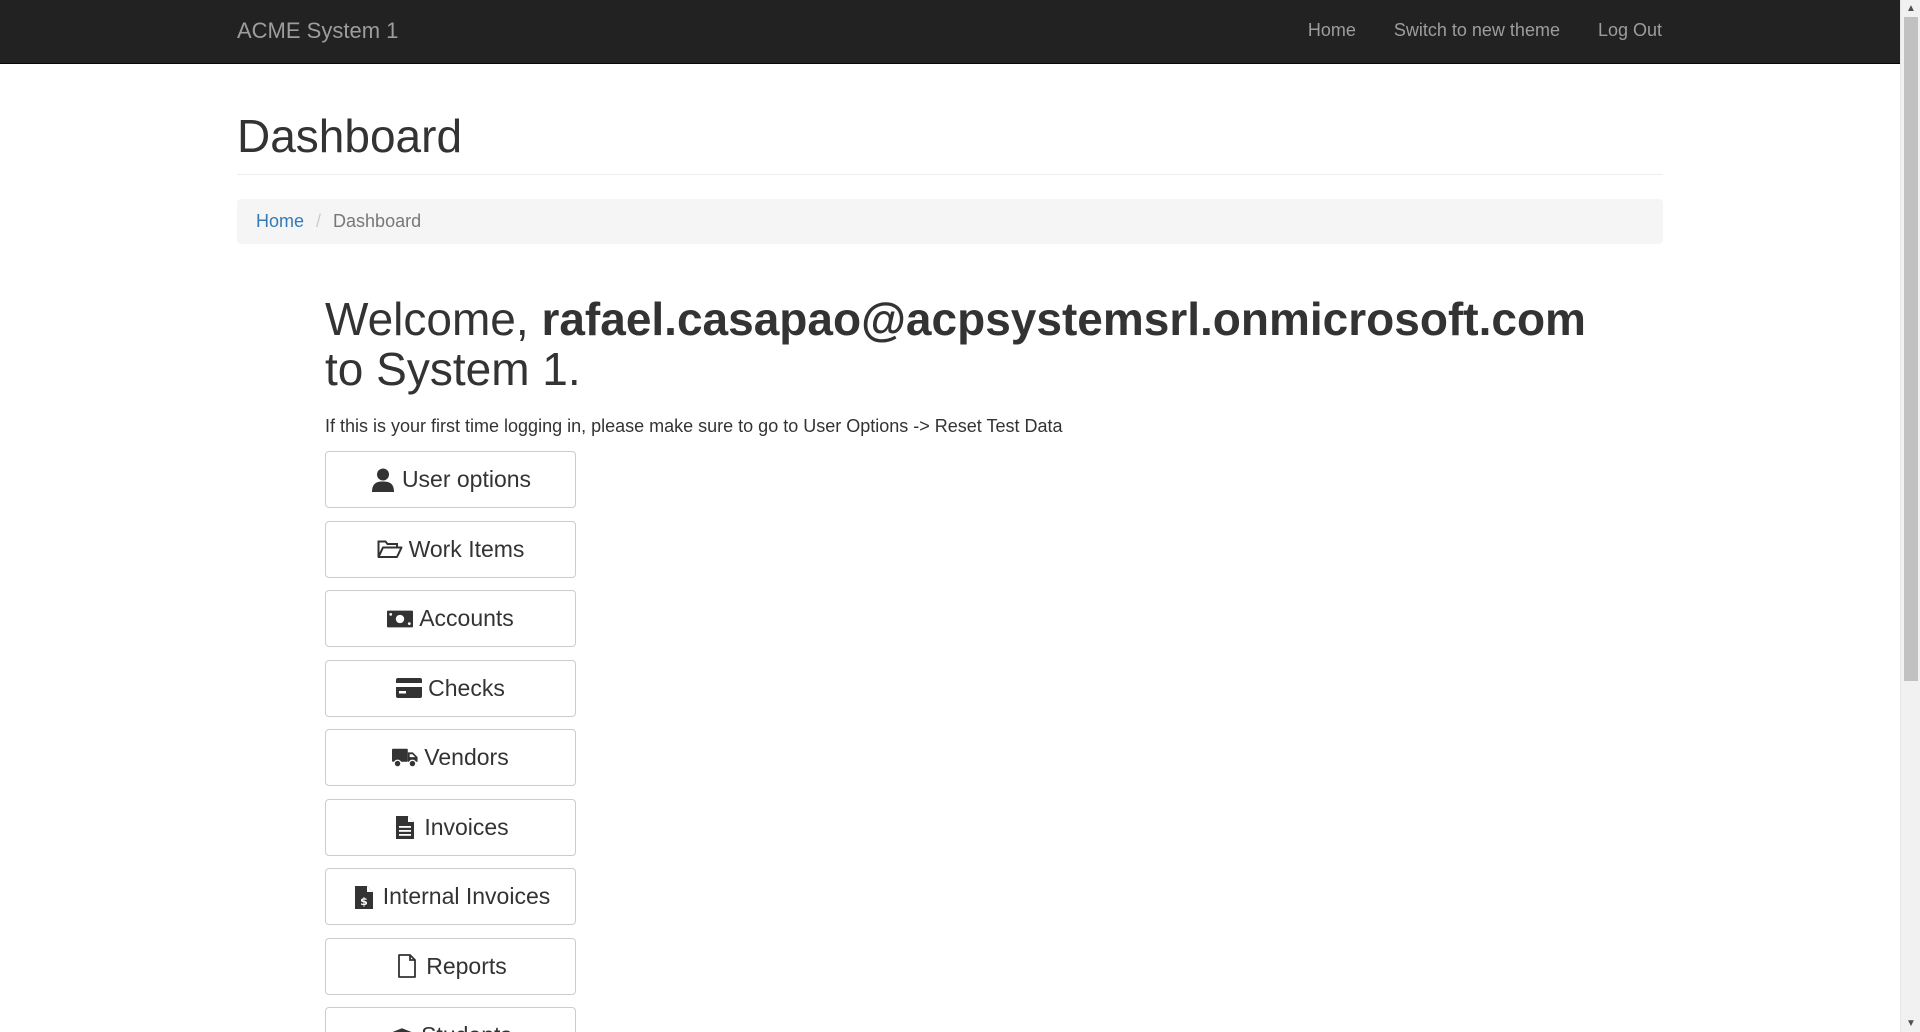  Describe the element at coordinates (350, 136) in the screenshot. I see `page-title: Dashboard` at that location.